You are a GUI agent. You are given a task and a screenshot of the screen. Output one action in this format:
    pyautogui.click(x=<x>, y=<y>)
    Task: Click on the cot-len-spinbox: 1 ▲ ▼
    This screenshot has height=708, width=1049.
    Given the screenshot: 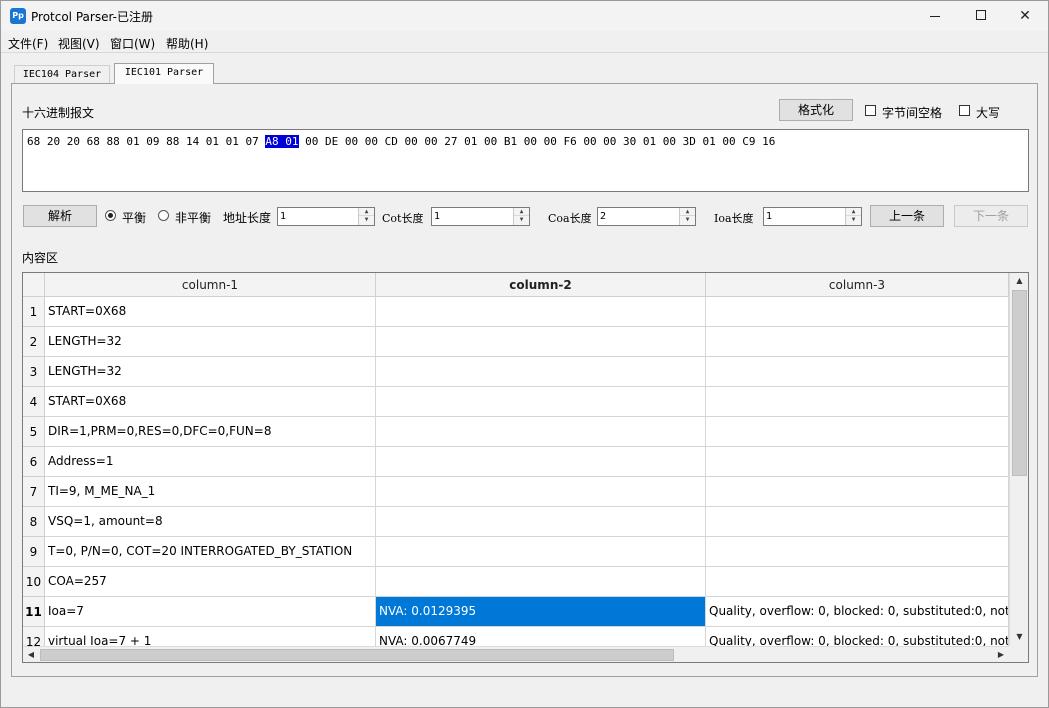 What is the action you would take?
    pyautogui.click(x=480, y=216)
    